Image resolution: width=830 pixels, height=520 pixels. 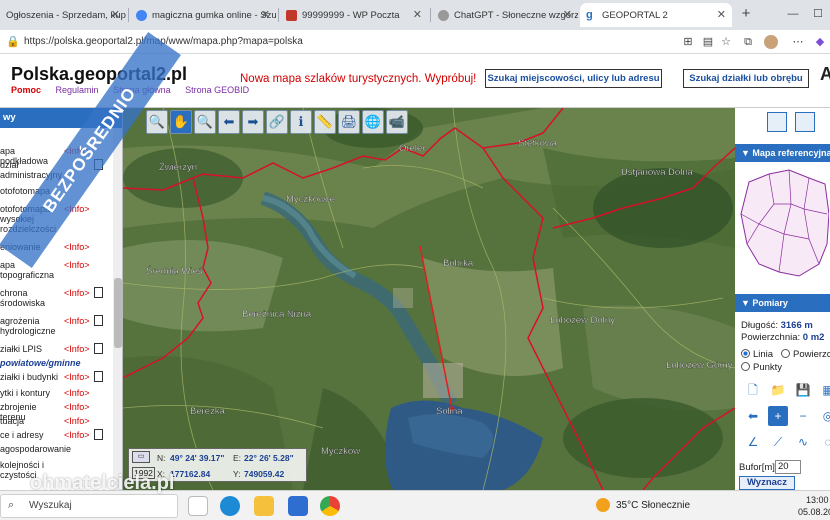 What do you see at coordinates (230, 506) in the screenshot?
I see `edge-icon` at bounding box center [230, 506].